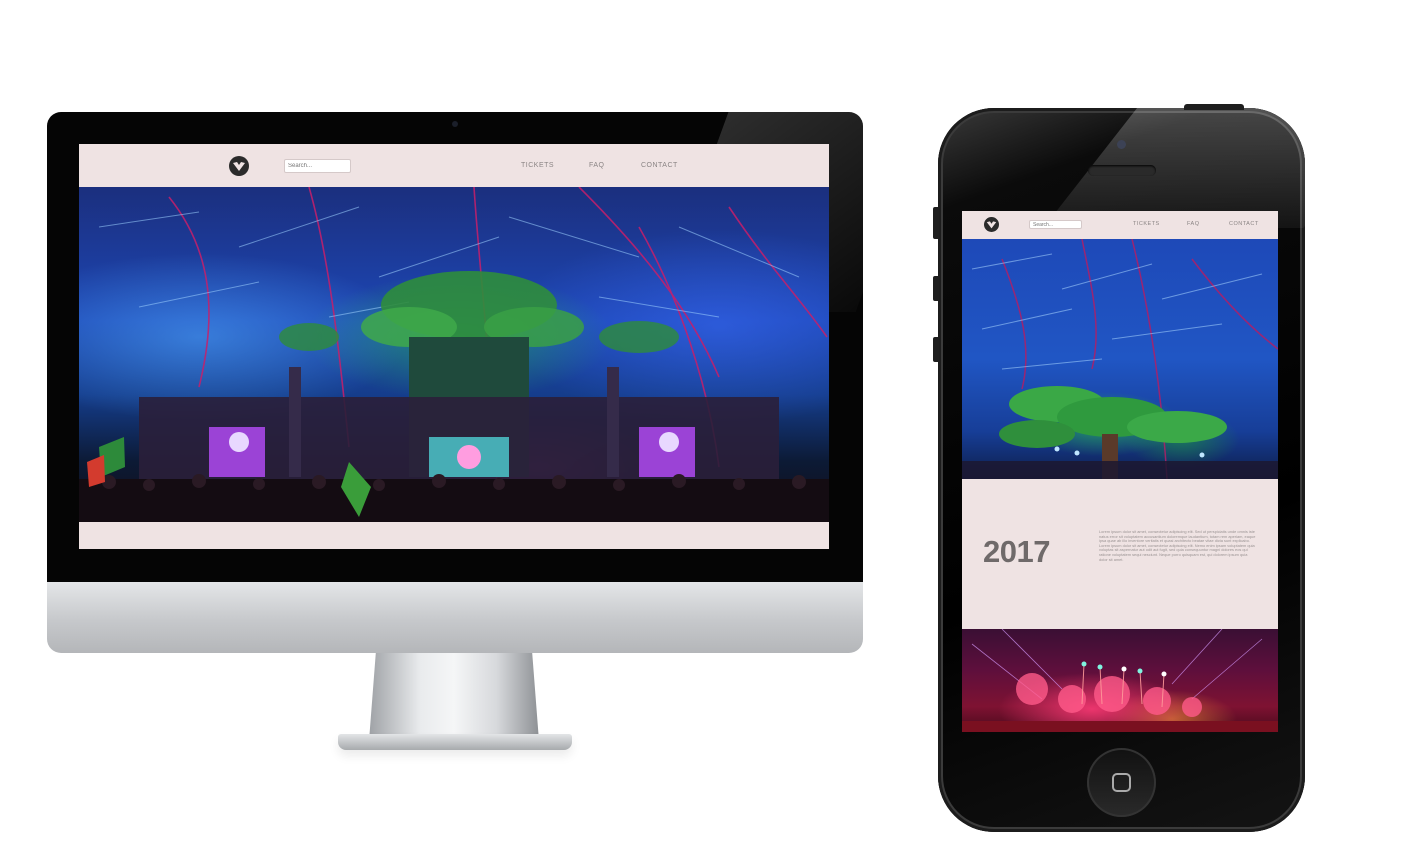 This screenshot has width=1423, height=866. Describe the element at coordinates (1121, 144) in the screenshot. I see `phone-camera` at that location.